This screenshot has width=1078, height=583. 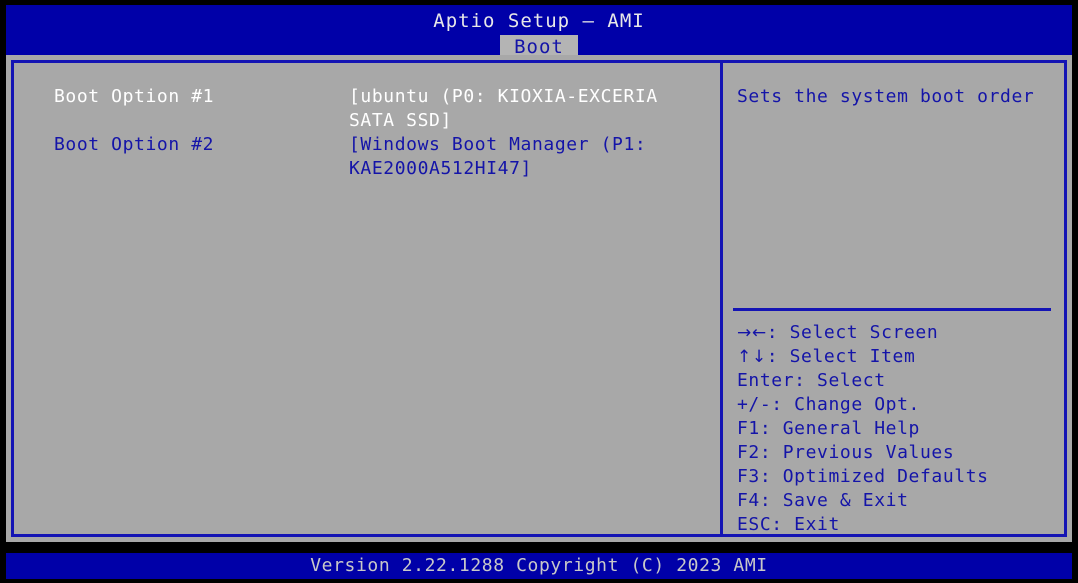 What do you see at coordinates (134, 96) in the screenshot?
I see `boot-option-1-label: Boot Option #1` at bounding box center [134, 96].